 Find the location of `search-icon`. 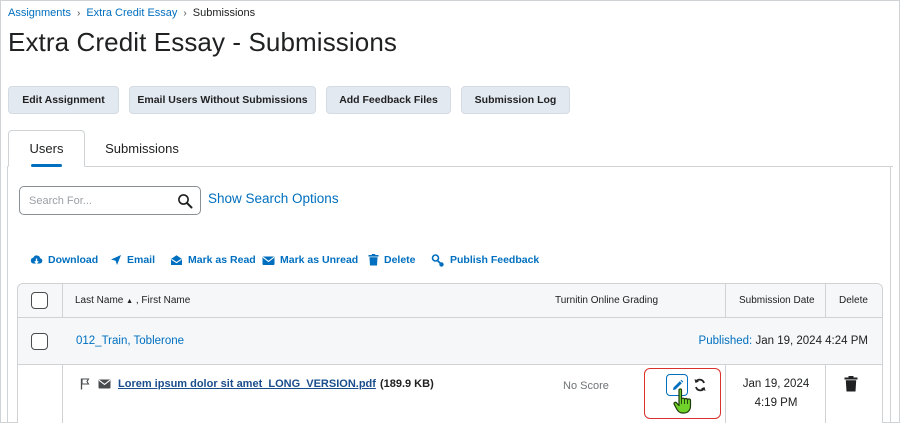

search-icon is located at coordinates (185, 201).